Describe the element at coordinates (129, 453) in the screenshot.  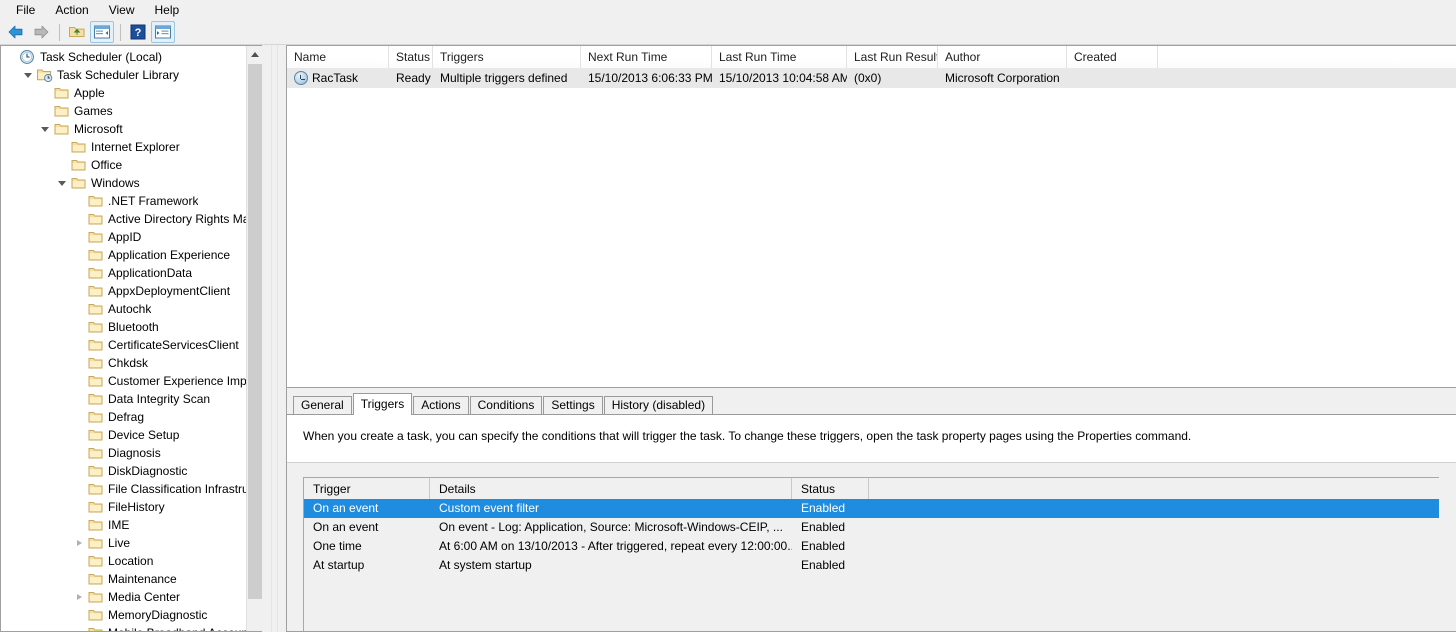
I see `tree-item-diagnosis: Diagnosis` at that location.